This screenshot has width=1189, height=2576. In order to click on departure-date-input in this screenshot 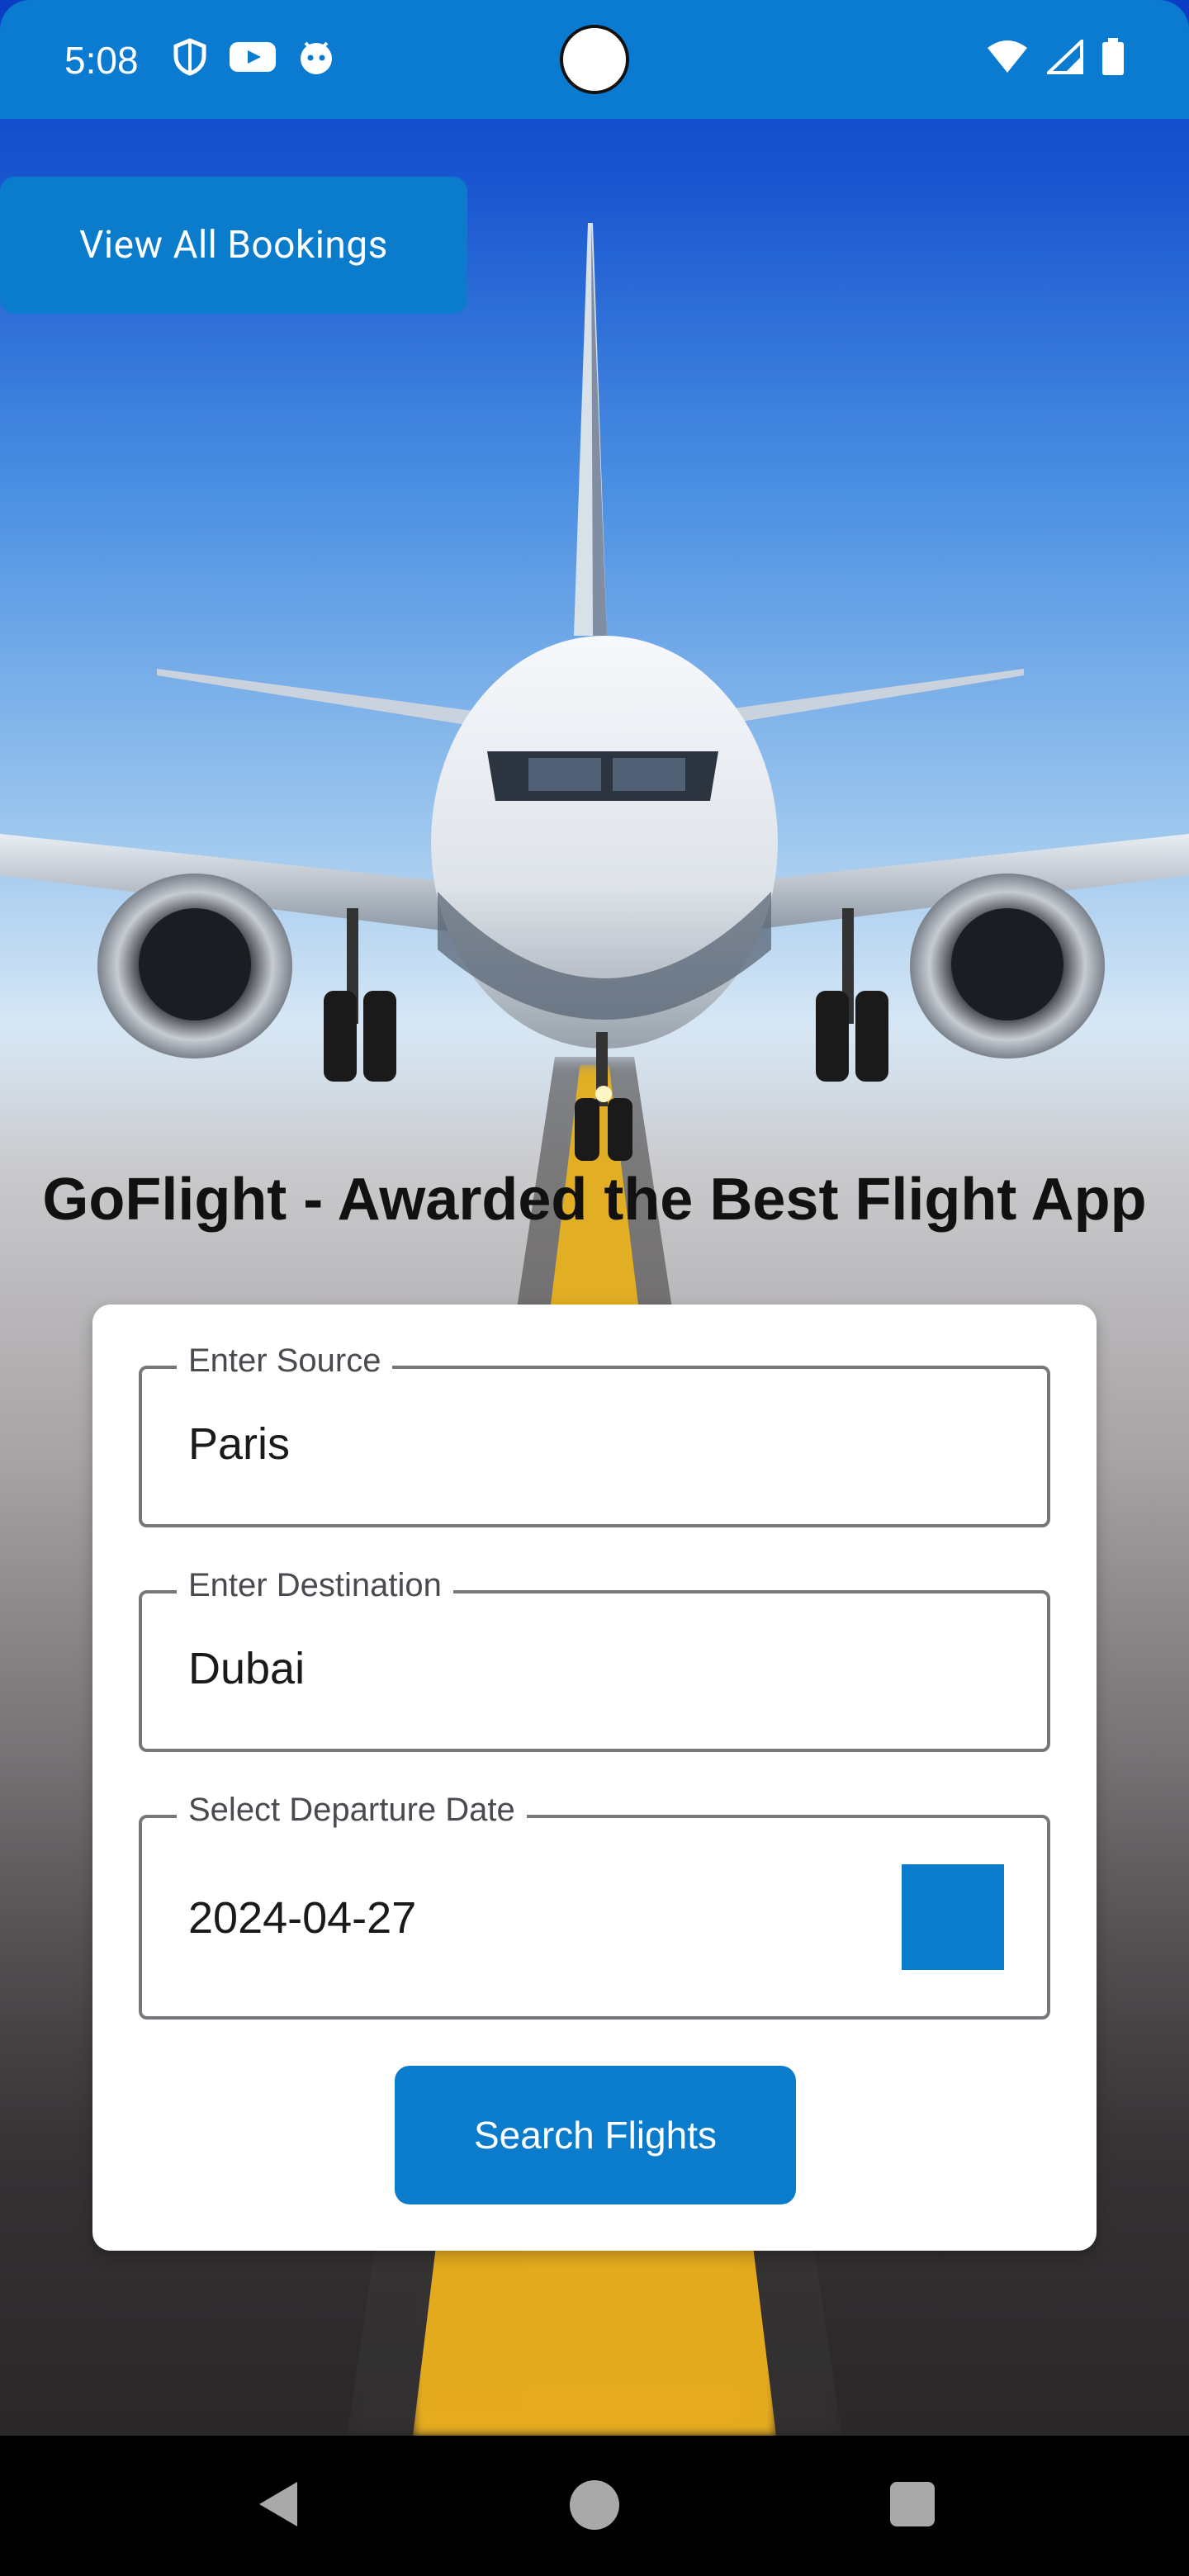, I will do `click(518, 1918)`.